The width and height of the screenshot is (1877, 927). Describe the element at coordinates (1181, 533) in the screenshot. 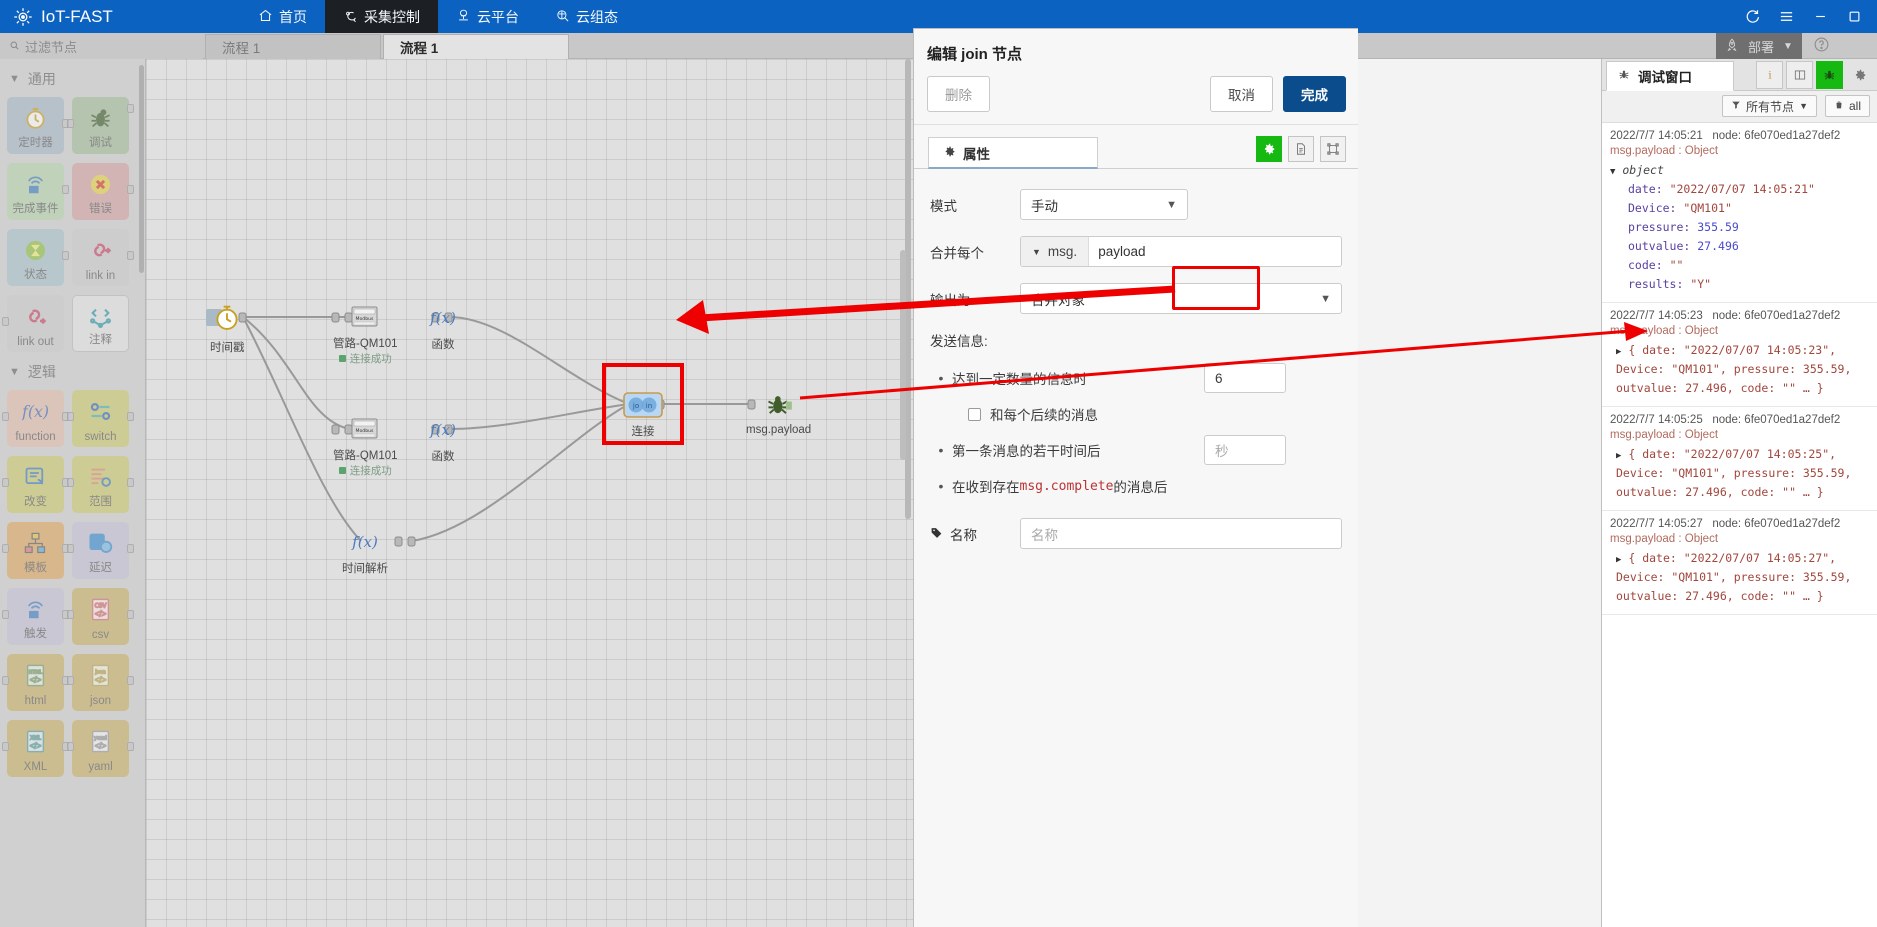

I see `name-input: 名称` at that location.